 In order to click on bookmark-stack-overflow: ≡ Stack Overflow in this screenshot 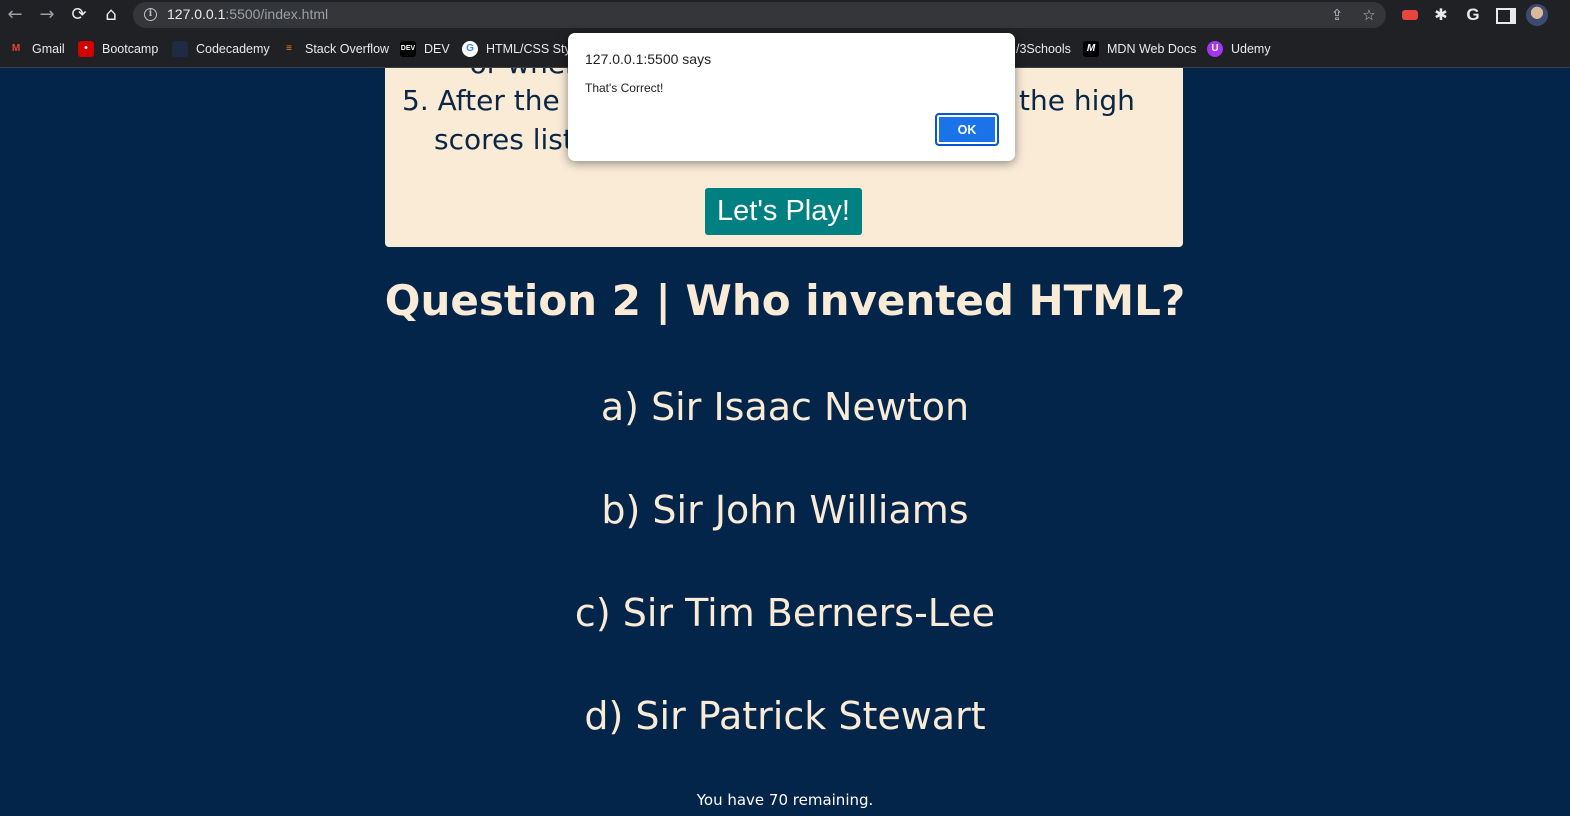, I will do `click(335, 49)`.